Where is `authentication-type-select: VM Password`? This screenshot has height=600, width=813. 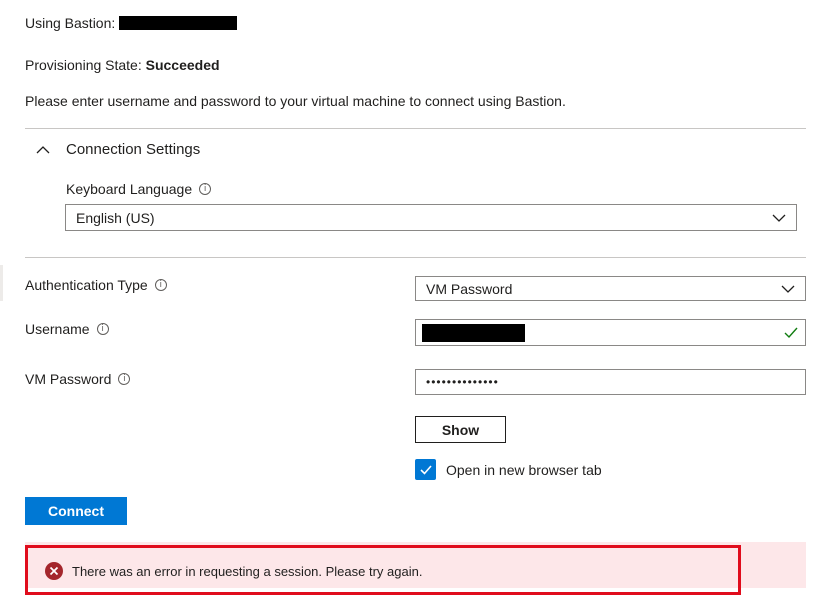 authentication-type-select: VM Password is located at coordinates (610, 288).